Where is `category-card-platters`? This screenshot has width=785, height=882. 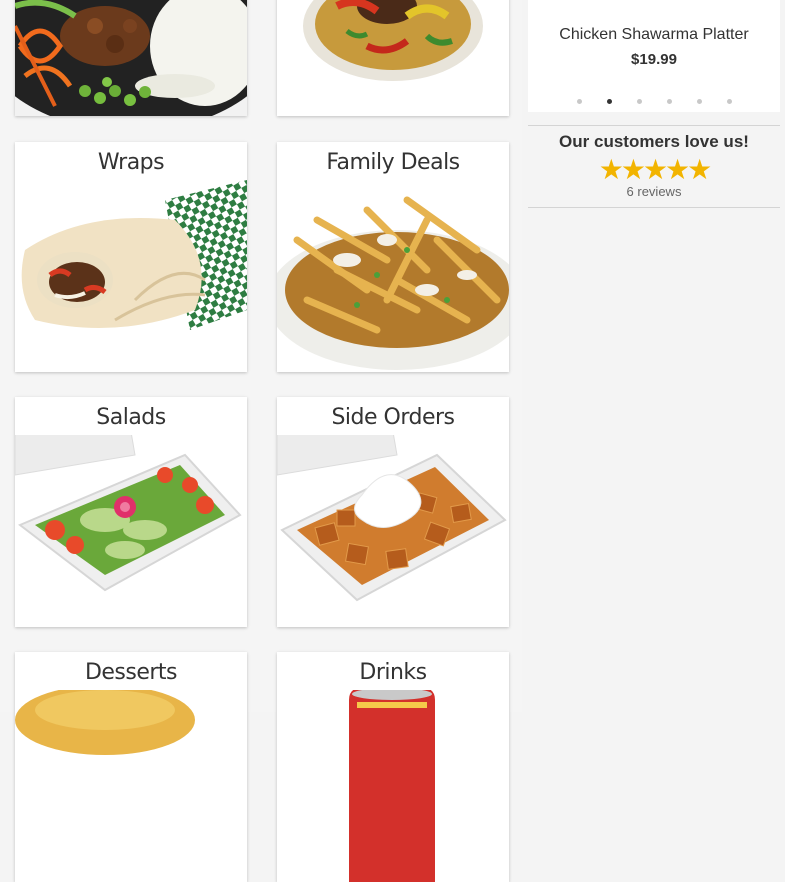 category-card-platters is located at coordinates (393, 58).